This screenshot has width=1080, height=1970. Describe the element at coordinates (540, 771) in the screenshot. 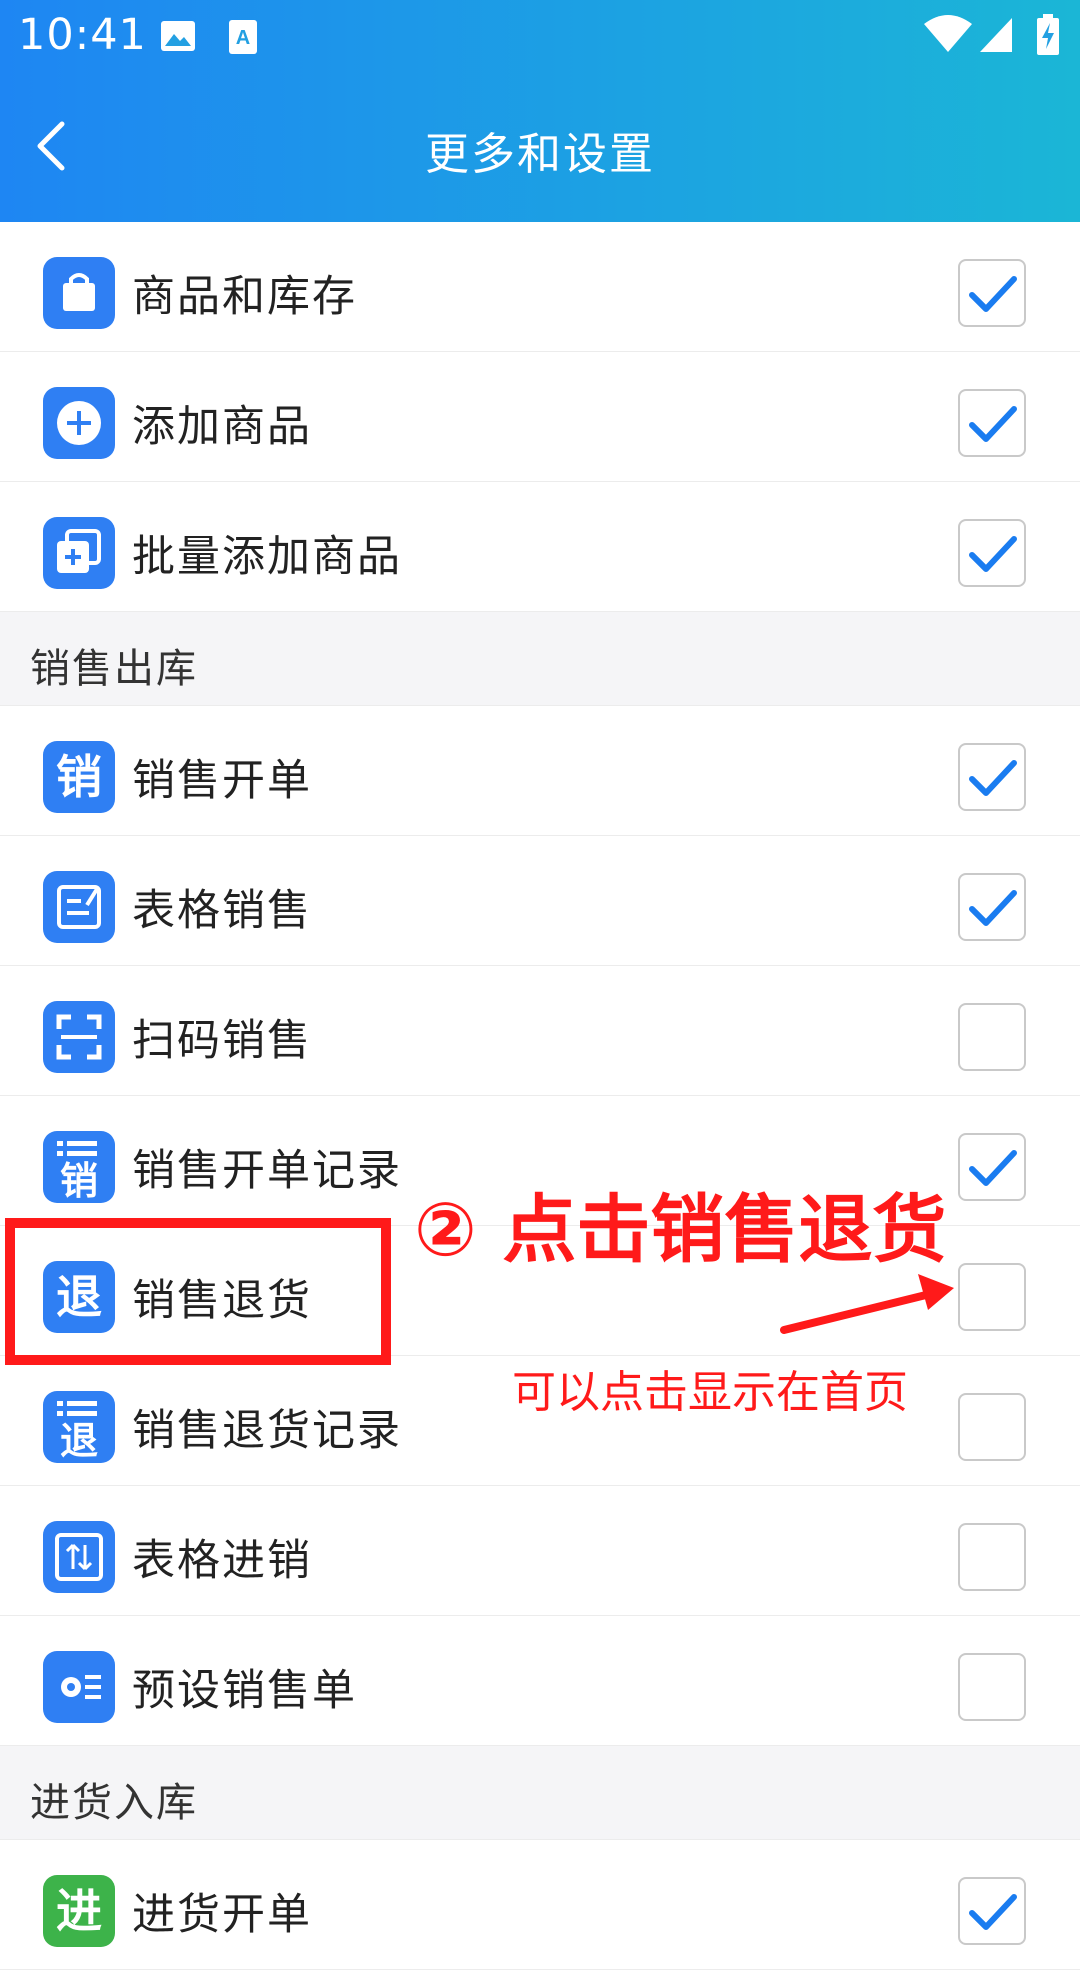

I see `list-item: 销销售开单` at that location.